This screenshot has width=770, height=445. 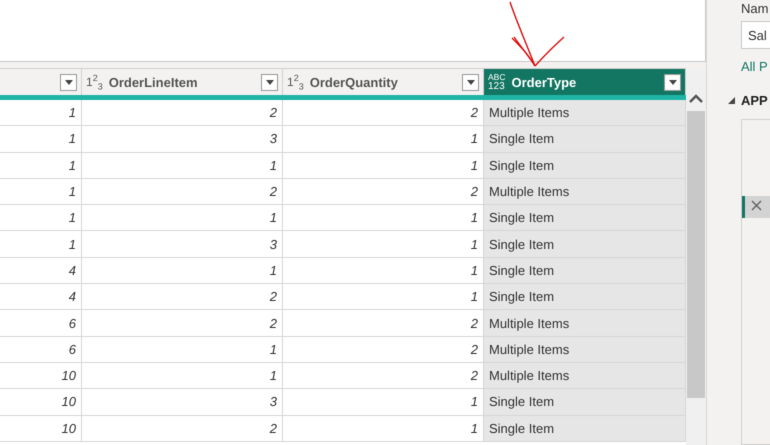 I want to click on column-title: OrderLineItem, so click(x=153, y=82).